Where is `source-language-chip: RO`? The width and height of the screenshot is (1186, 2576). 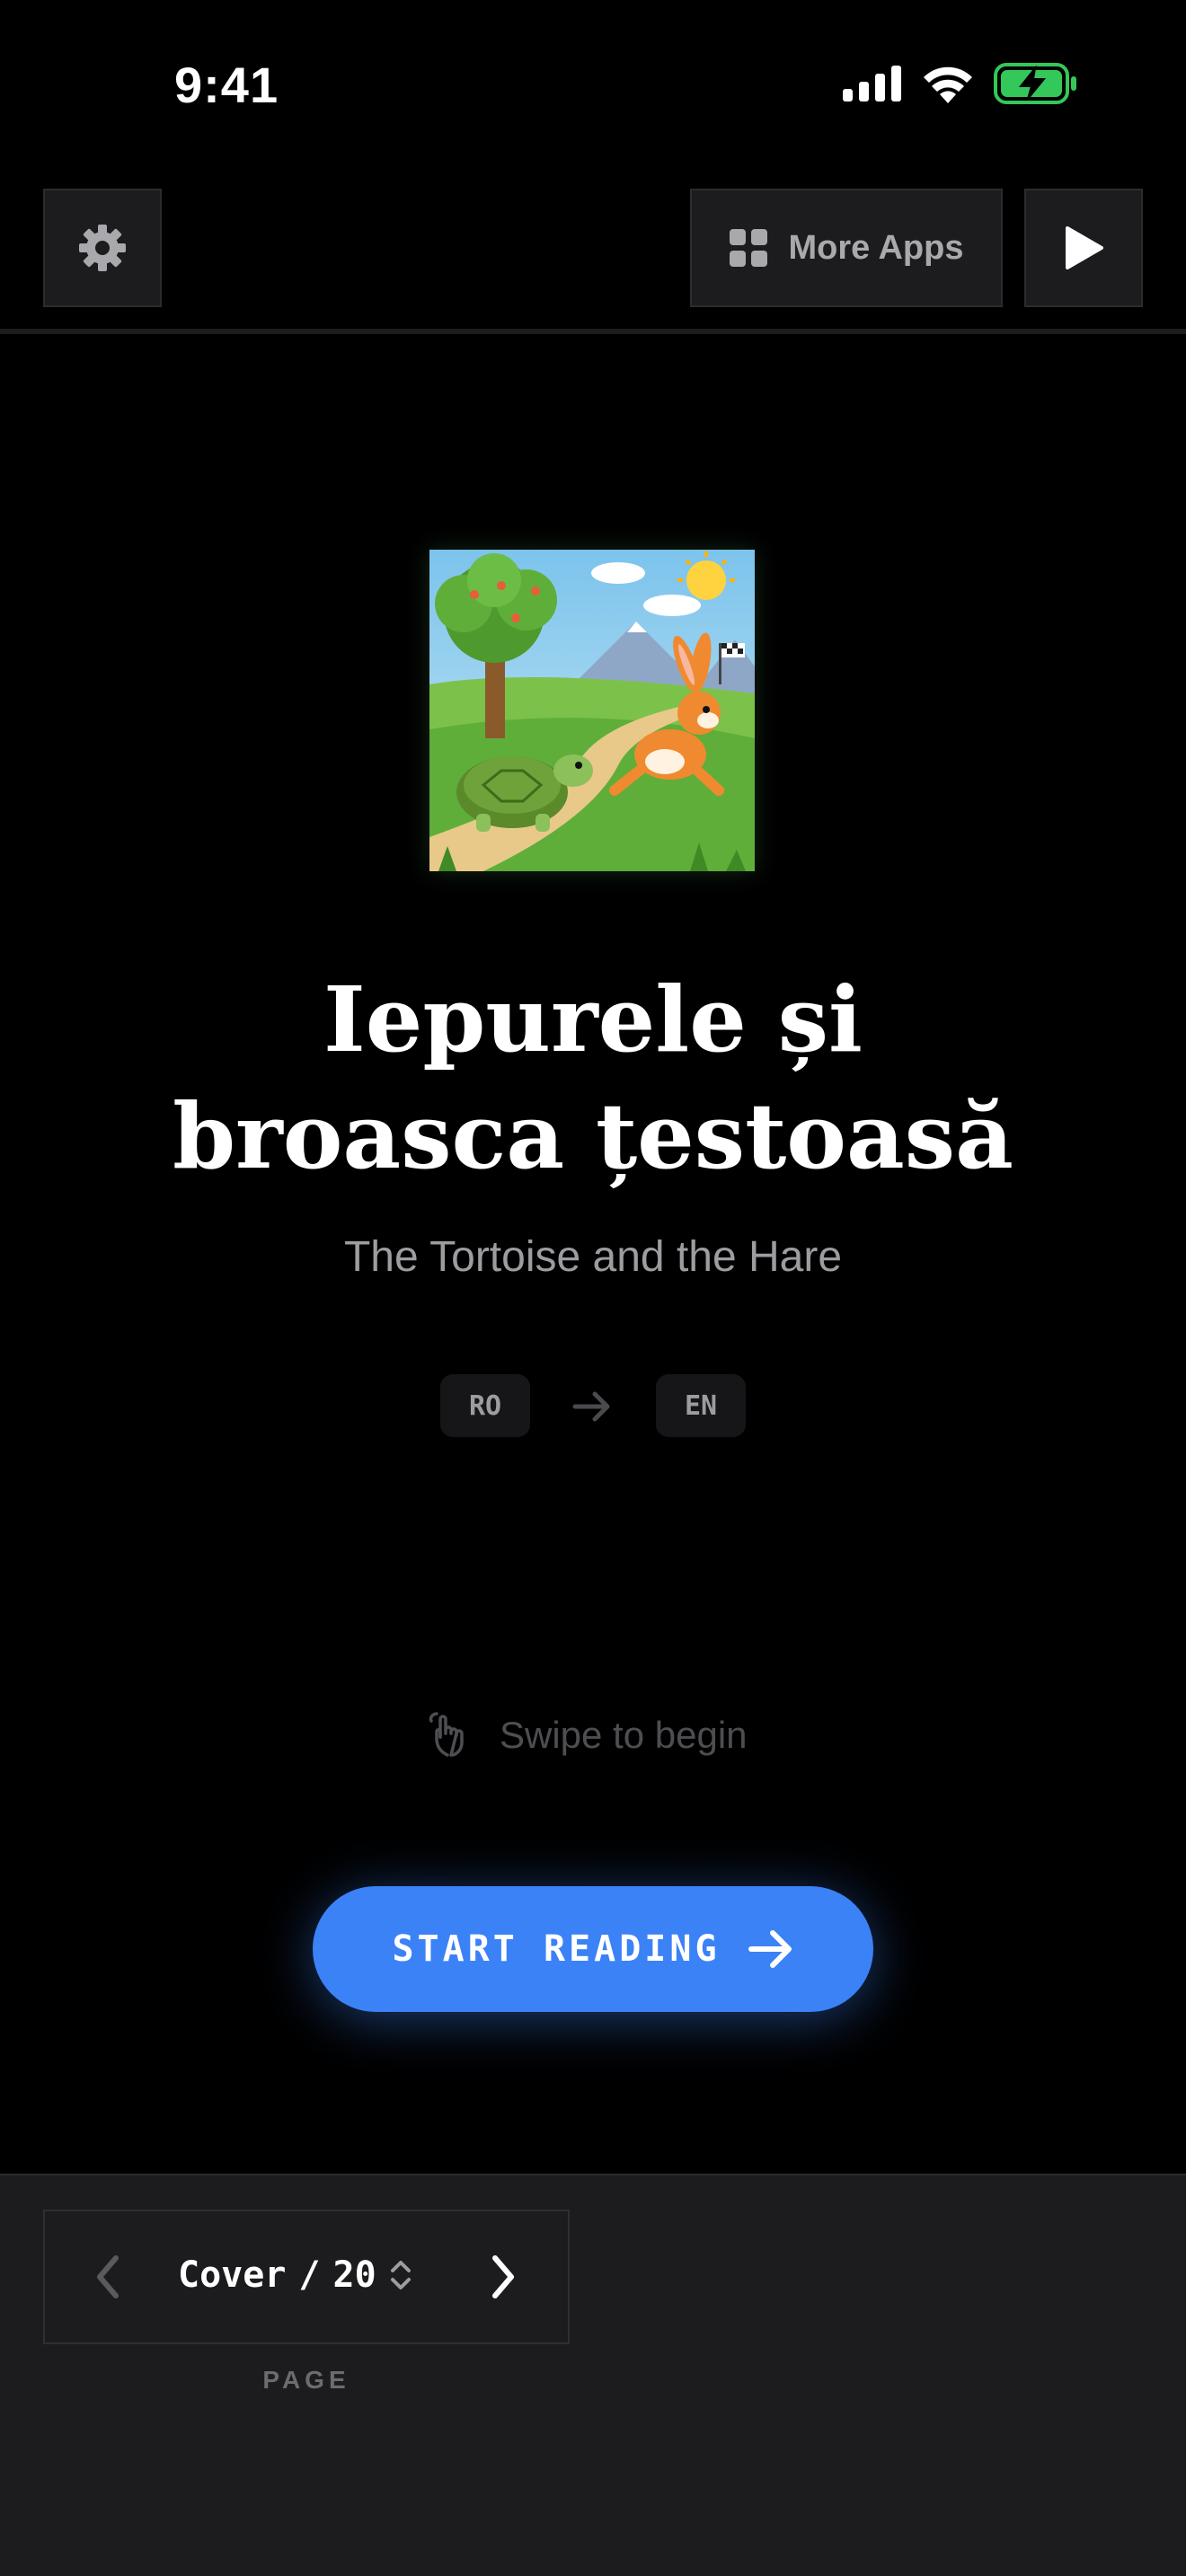
source-language-chip: RO is located at coordinates (485, 1405).